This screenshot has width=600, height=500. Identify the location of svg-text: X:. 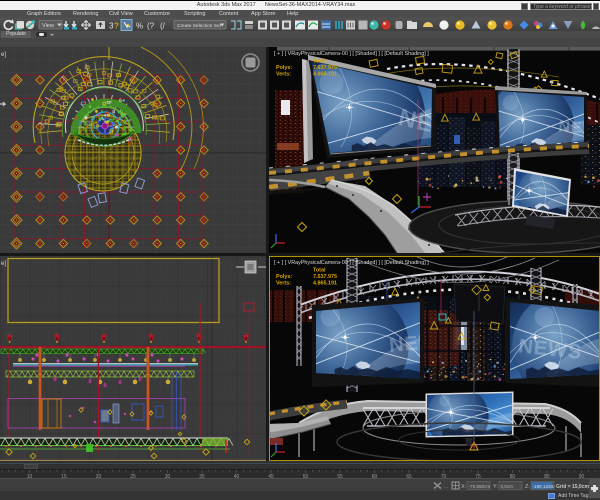
(464, 487).